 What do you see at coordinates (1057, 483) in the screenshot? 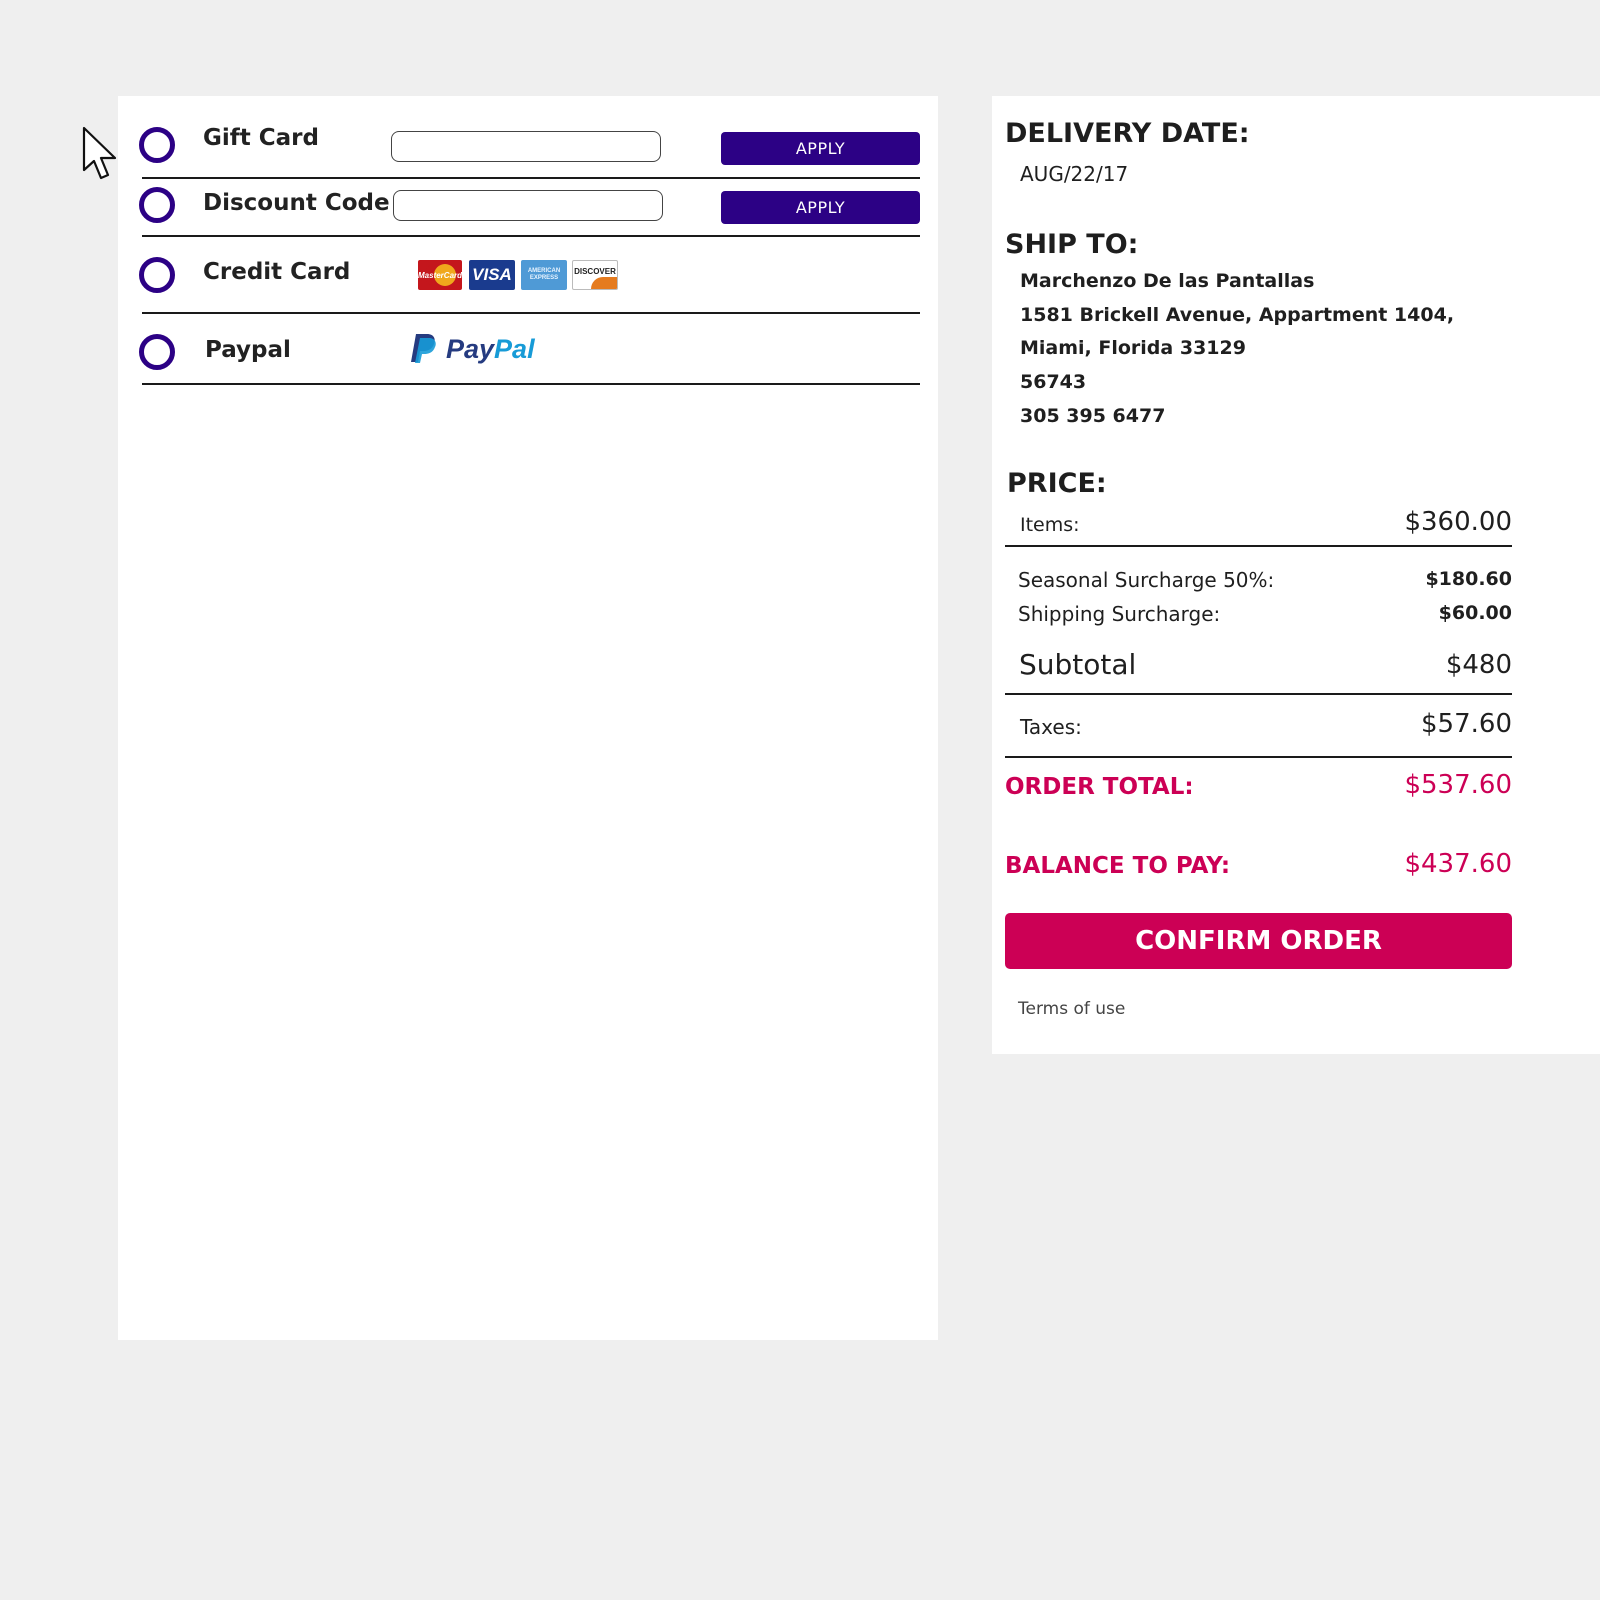
I see `price-title: PRICE:` at bounding box center [1057, 483].